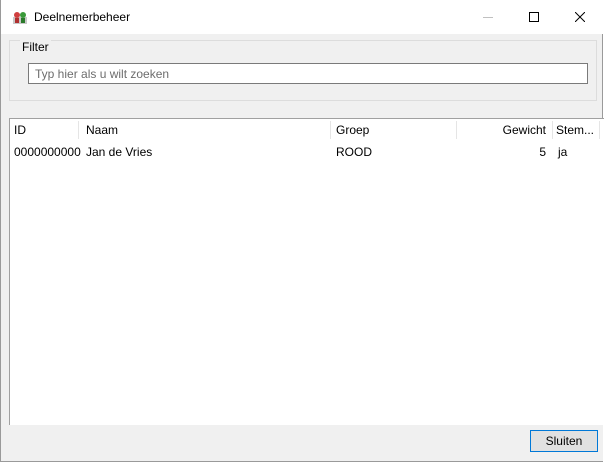  I want to click on window-title: Deelnemerbeheer, so click(82, 17).